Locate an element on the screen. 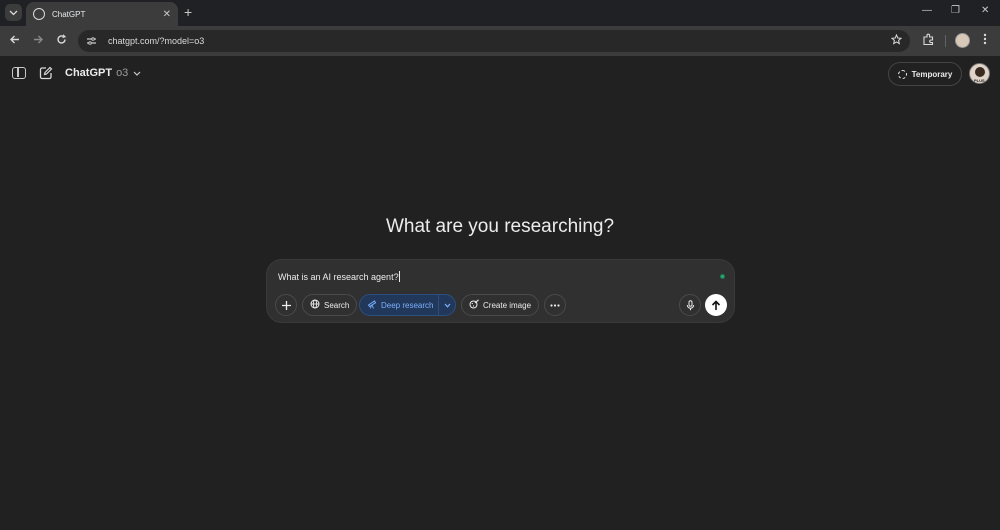 This screenshot has width=1000, height=530. window-close-button: ✕ is located at coordinates (985, 10).